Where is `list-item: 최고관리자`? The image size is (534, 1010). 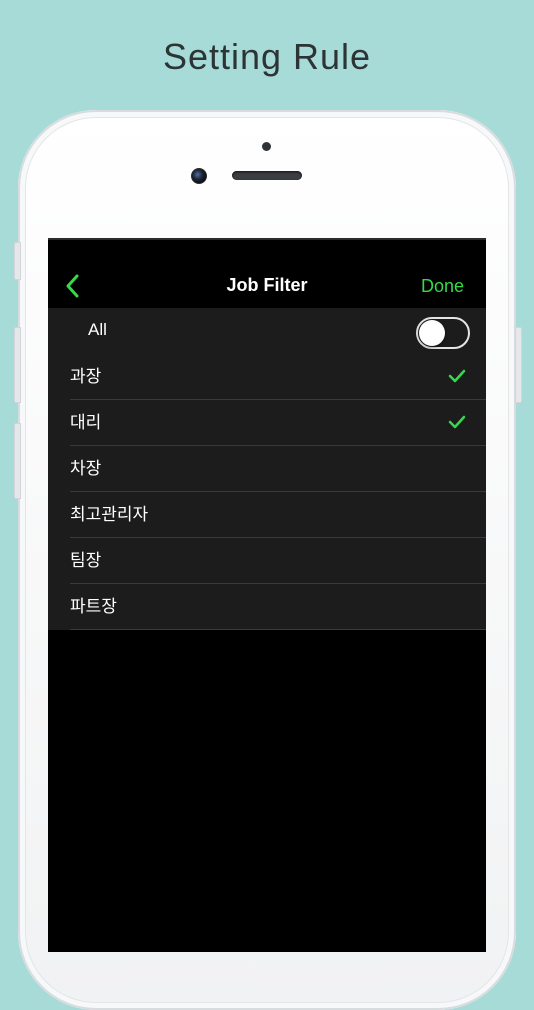 list-item: 최고관리자 is located at coordinates (267, 515).